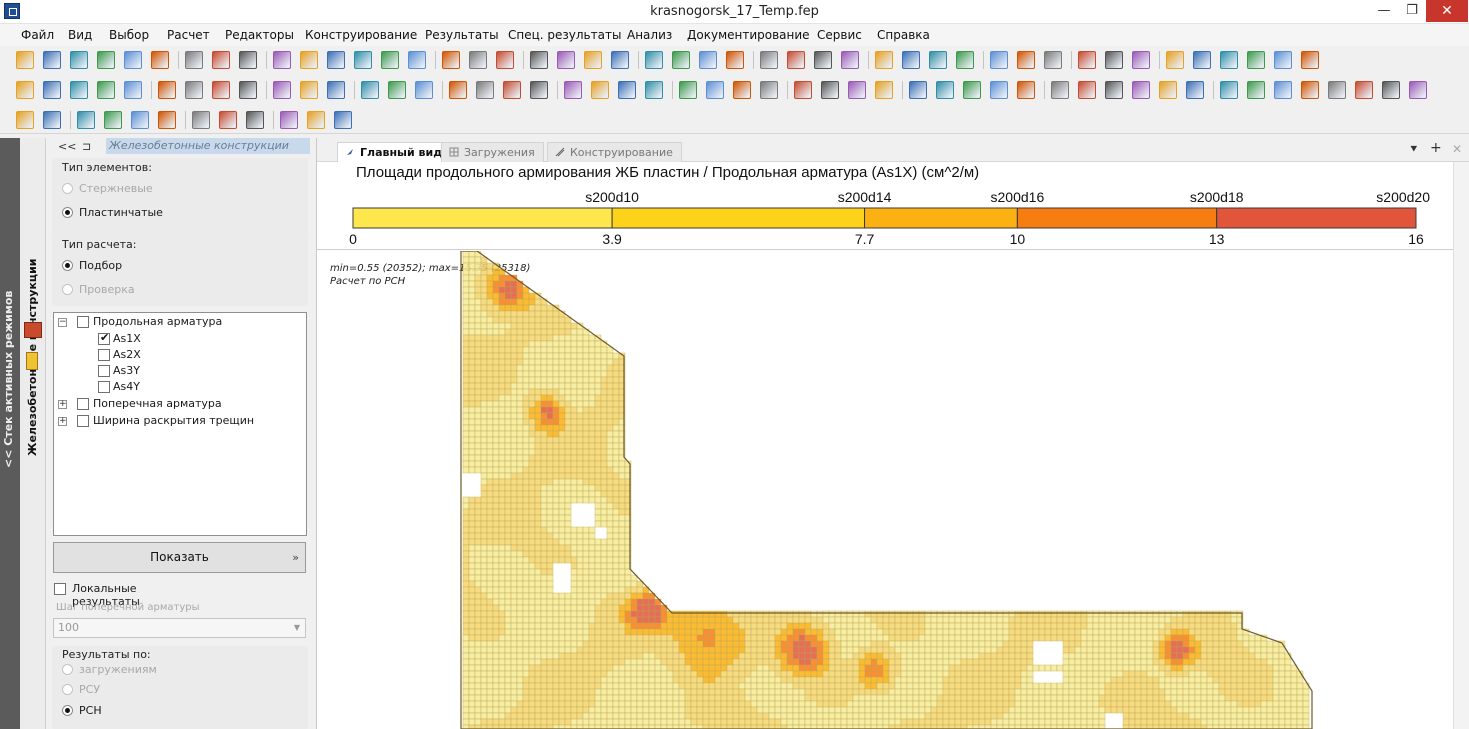  What do you see at coordinates (129, 35) in the screenshot?
I see `menu-select: Выбор` at bounding box center [129, 35].